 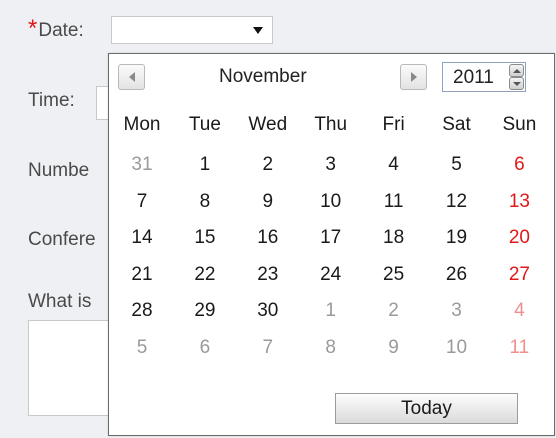 I want to click on calendar-day: 13, so click(x=519, y=202).